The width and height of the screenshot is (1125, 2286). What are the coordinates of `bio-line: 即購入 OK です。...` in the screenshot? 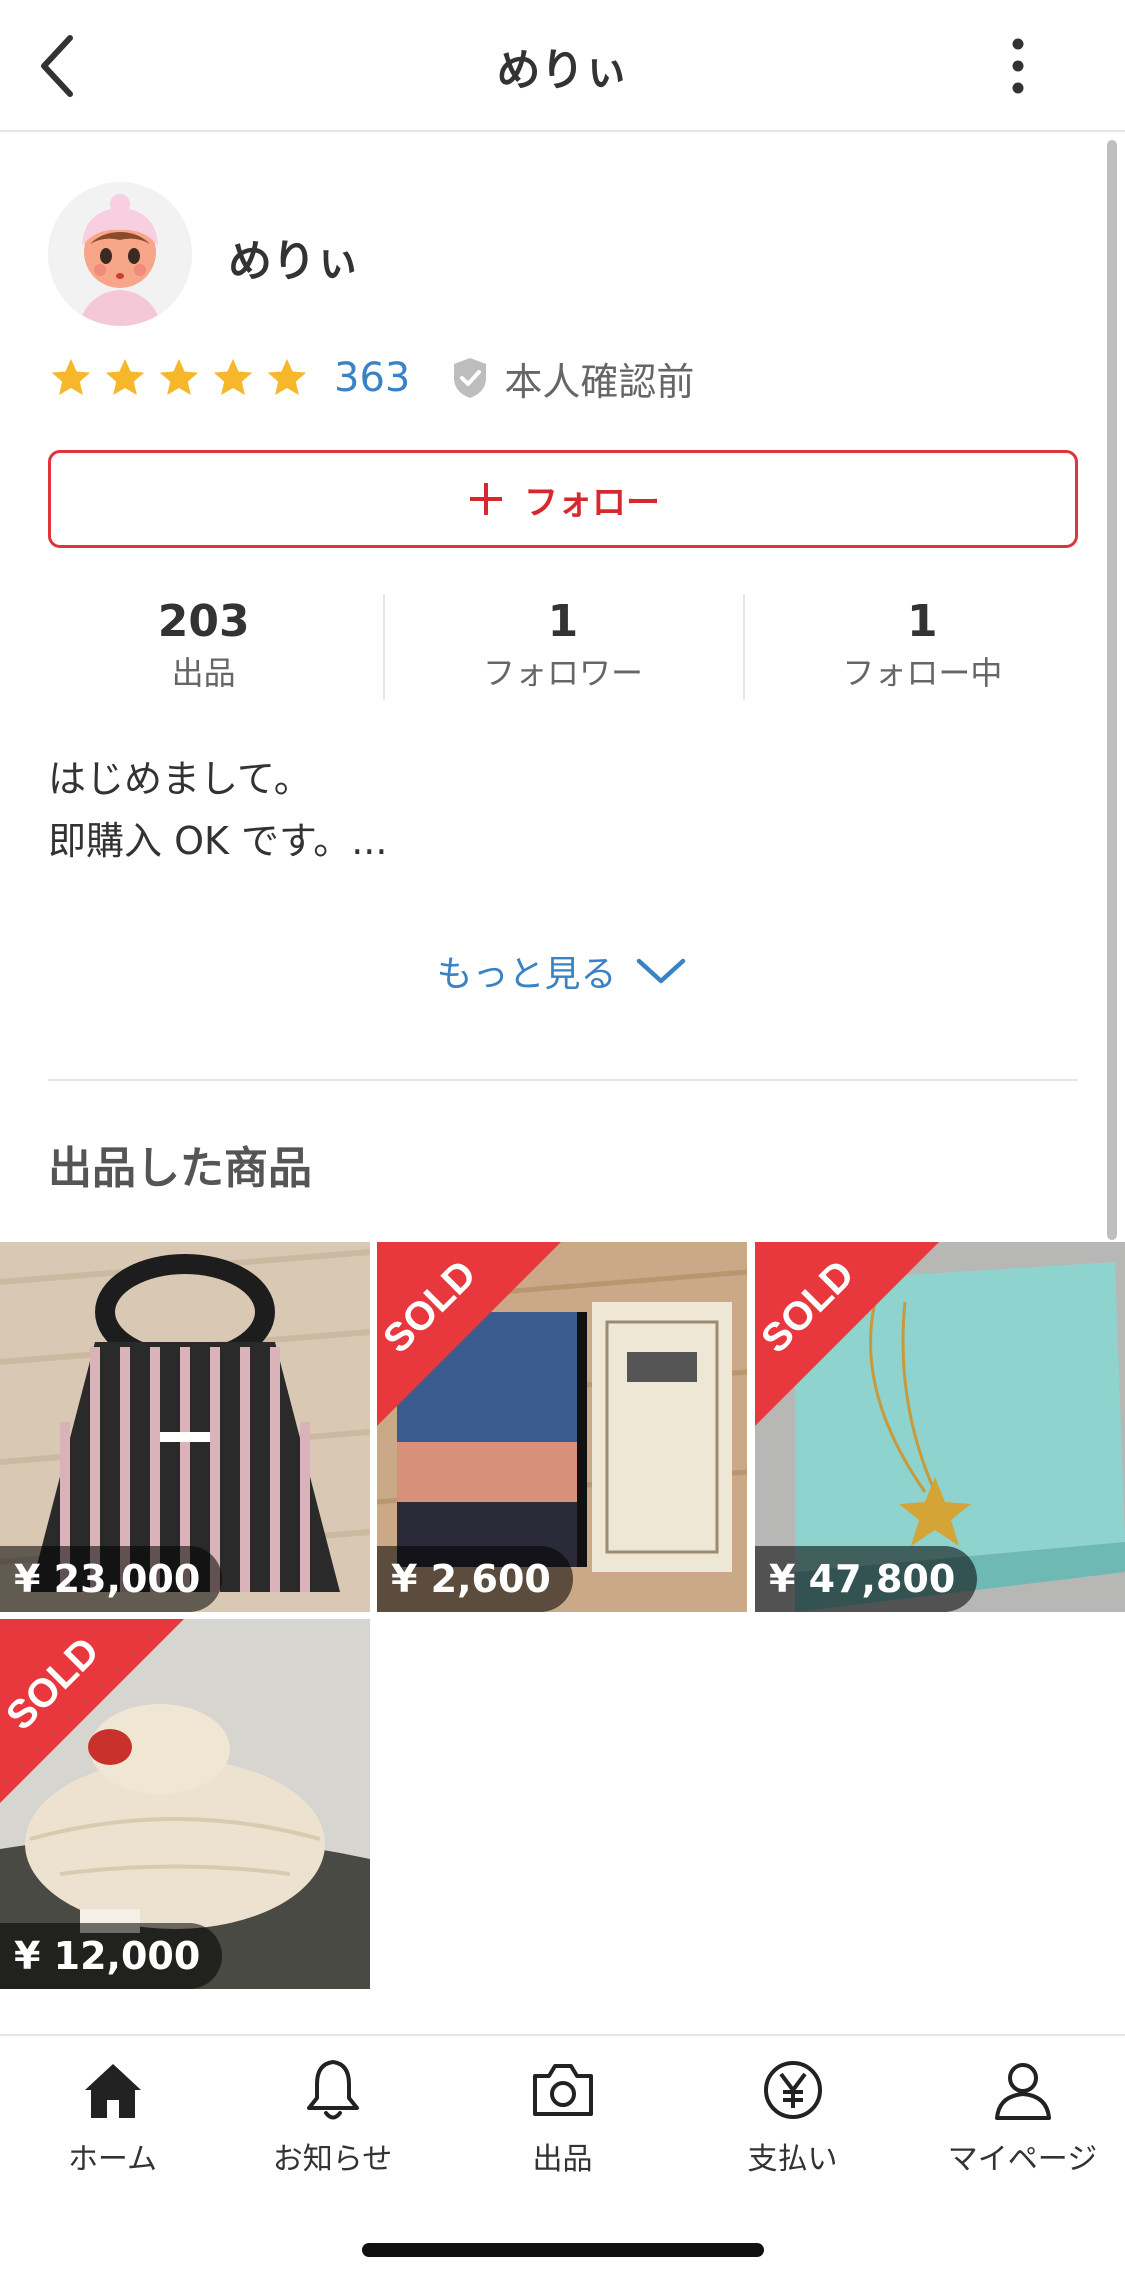 It's located at (218, 841).